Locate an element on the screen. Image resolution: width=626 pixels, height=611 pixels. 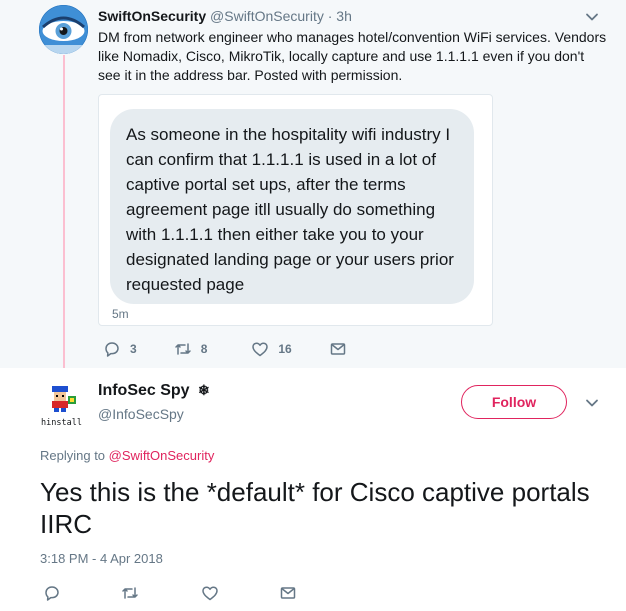
parent-tweet-header: SwiftOnSecurity @SwiftOnSecurity · 3h is located at coordinates (225, 16).